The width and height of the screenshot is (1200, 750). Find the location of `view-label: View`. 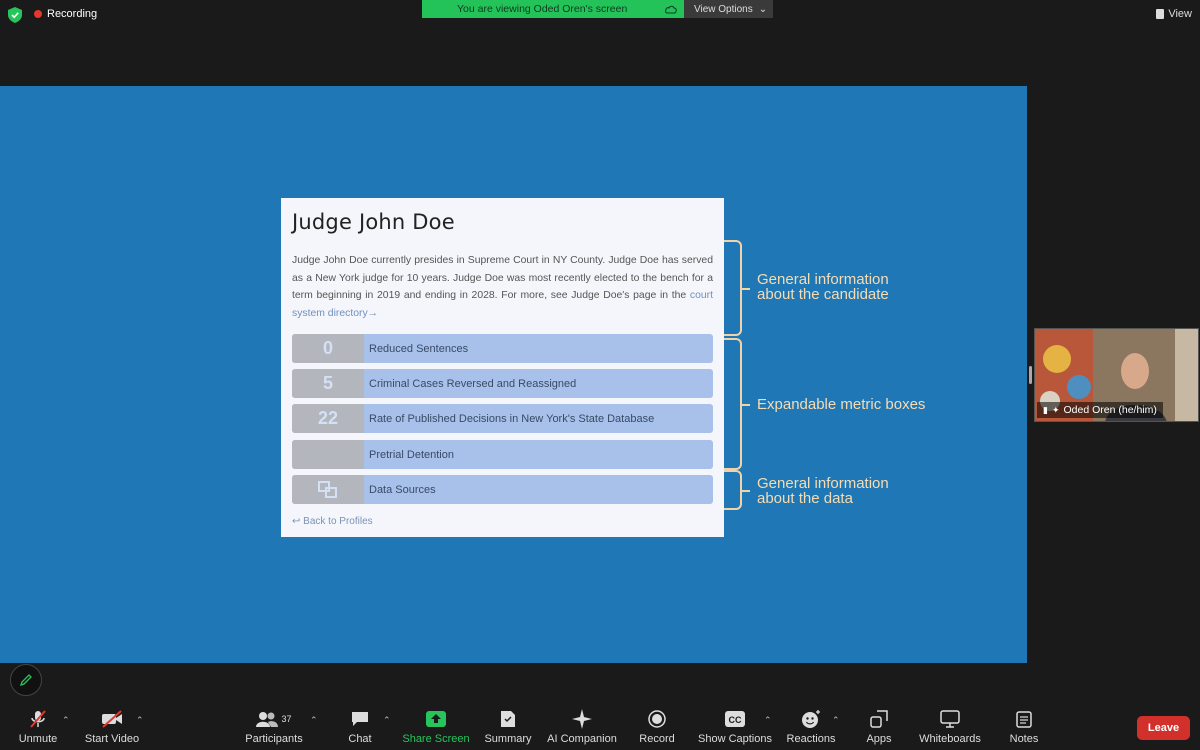

view-label: View is located at coordinates (1180, 14).